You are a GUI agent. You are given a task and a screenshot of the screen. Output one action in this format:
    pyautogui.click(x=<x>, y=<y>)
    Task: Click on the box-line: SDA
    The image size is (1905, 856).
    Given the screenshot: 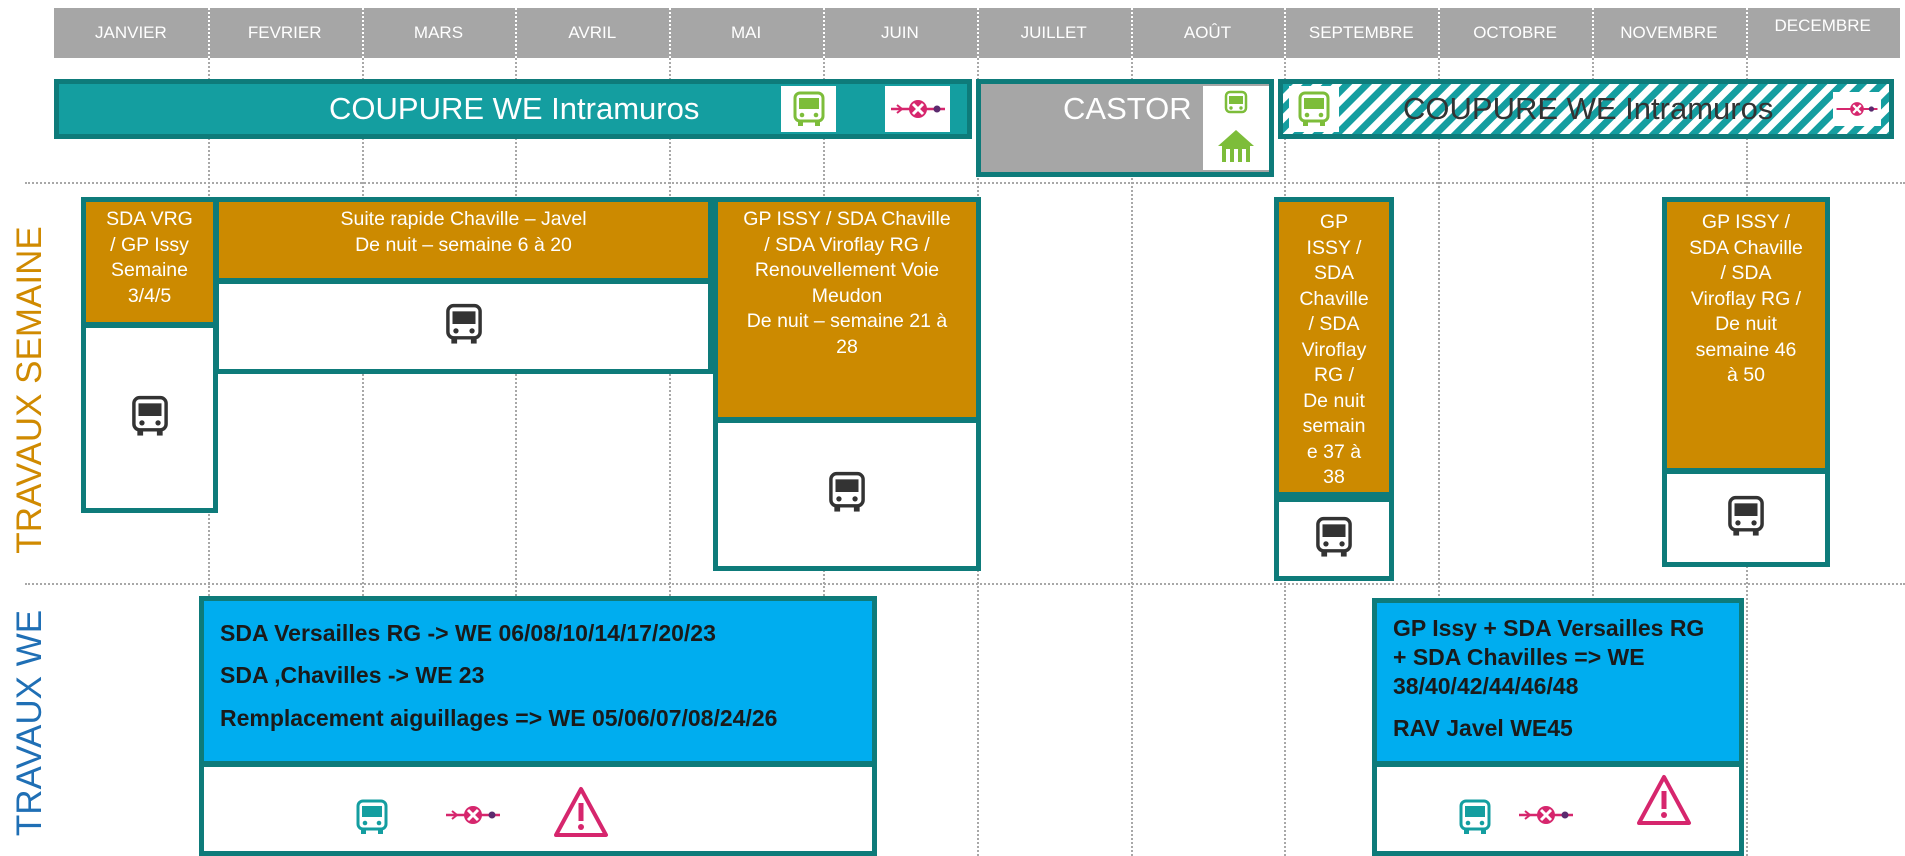 What is the action you would take?
    pyautogui.click(x=1334, y=273)
    